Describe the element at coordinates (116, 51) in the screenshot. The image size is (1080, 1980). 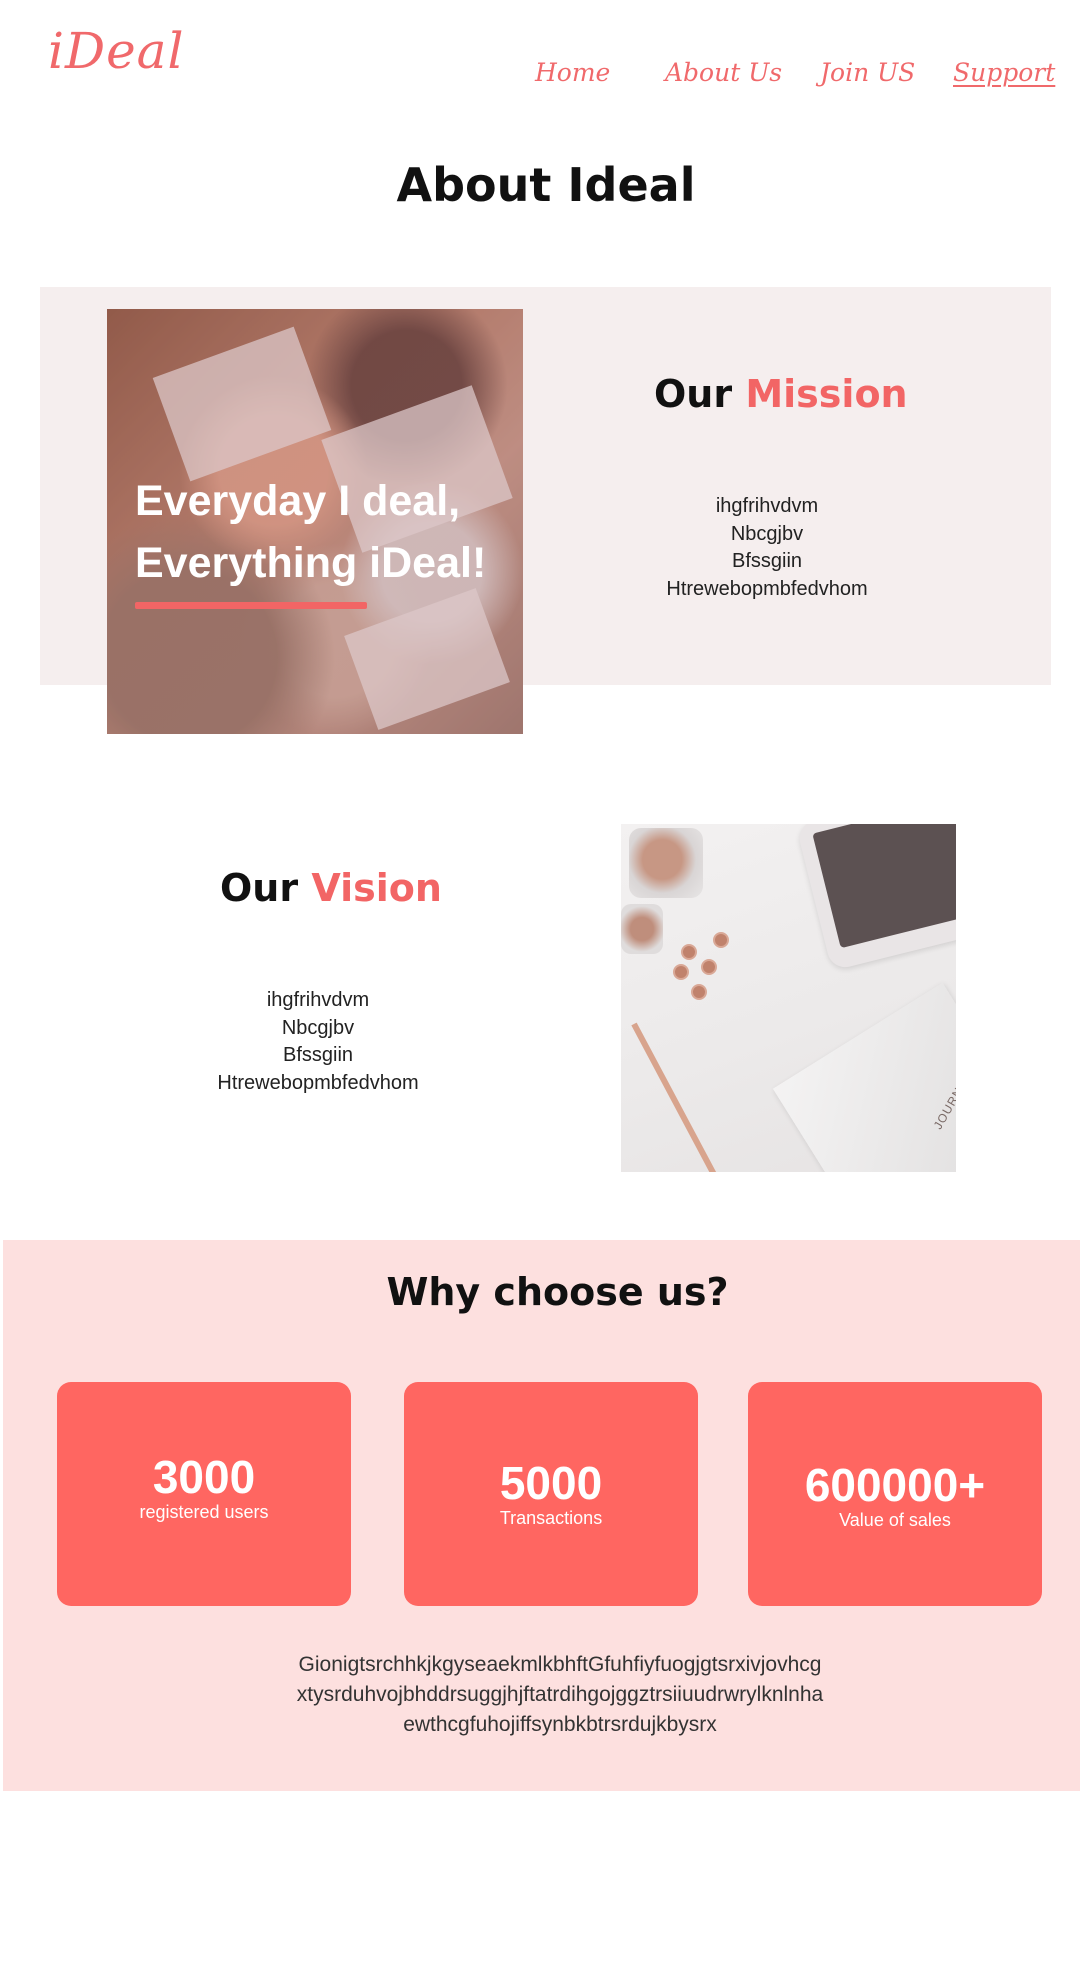
I see `logo: iDeal` at that location.